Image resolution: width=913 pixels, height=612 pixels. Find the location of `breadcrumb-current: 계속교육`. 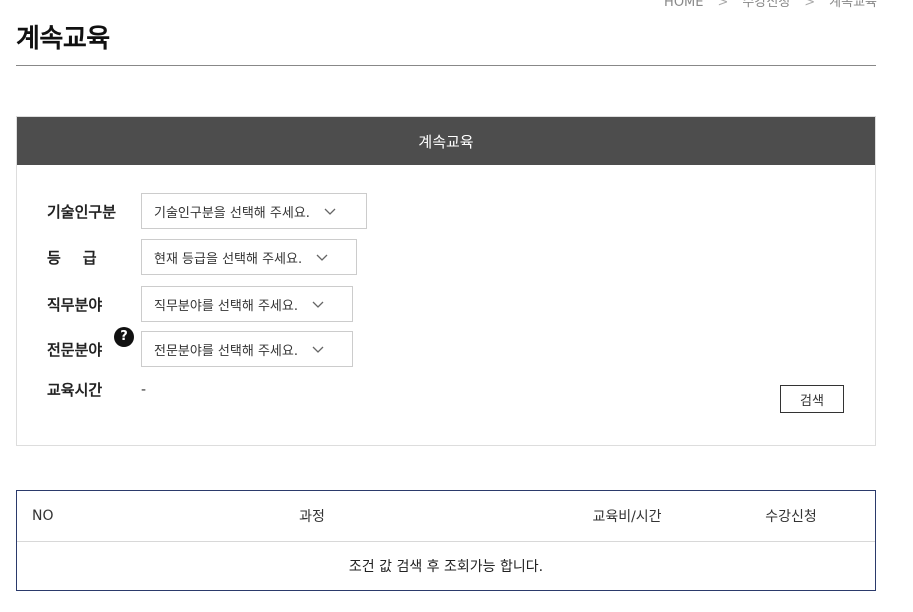

breadcrumb-current: 계속교육 is located at coordinates (853, 5).